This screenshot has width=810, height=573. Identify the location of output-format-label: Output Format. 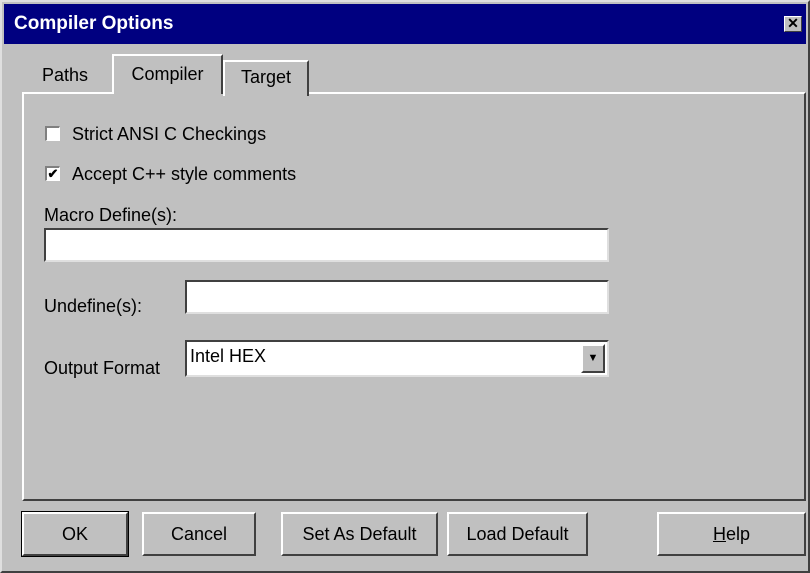
(102, 368).